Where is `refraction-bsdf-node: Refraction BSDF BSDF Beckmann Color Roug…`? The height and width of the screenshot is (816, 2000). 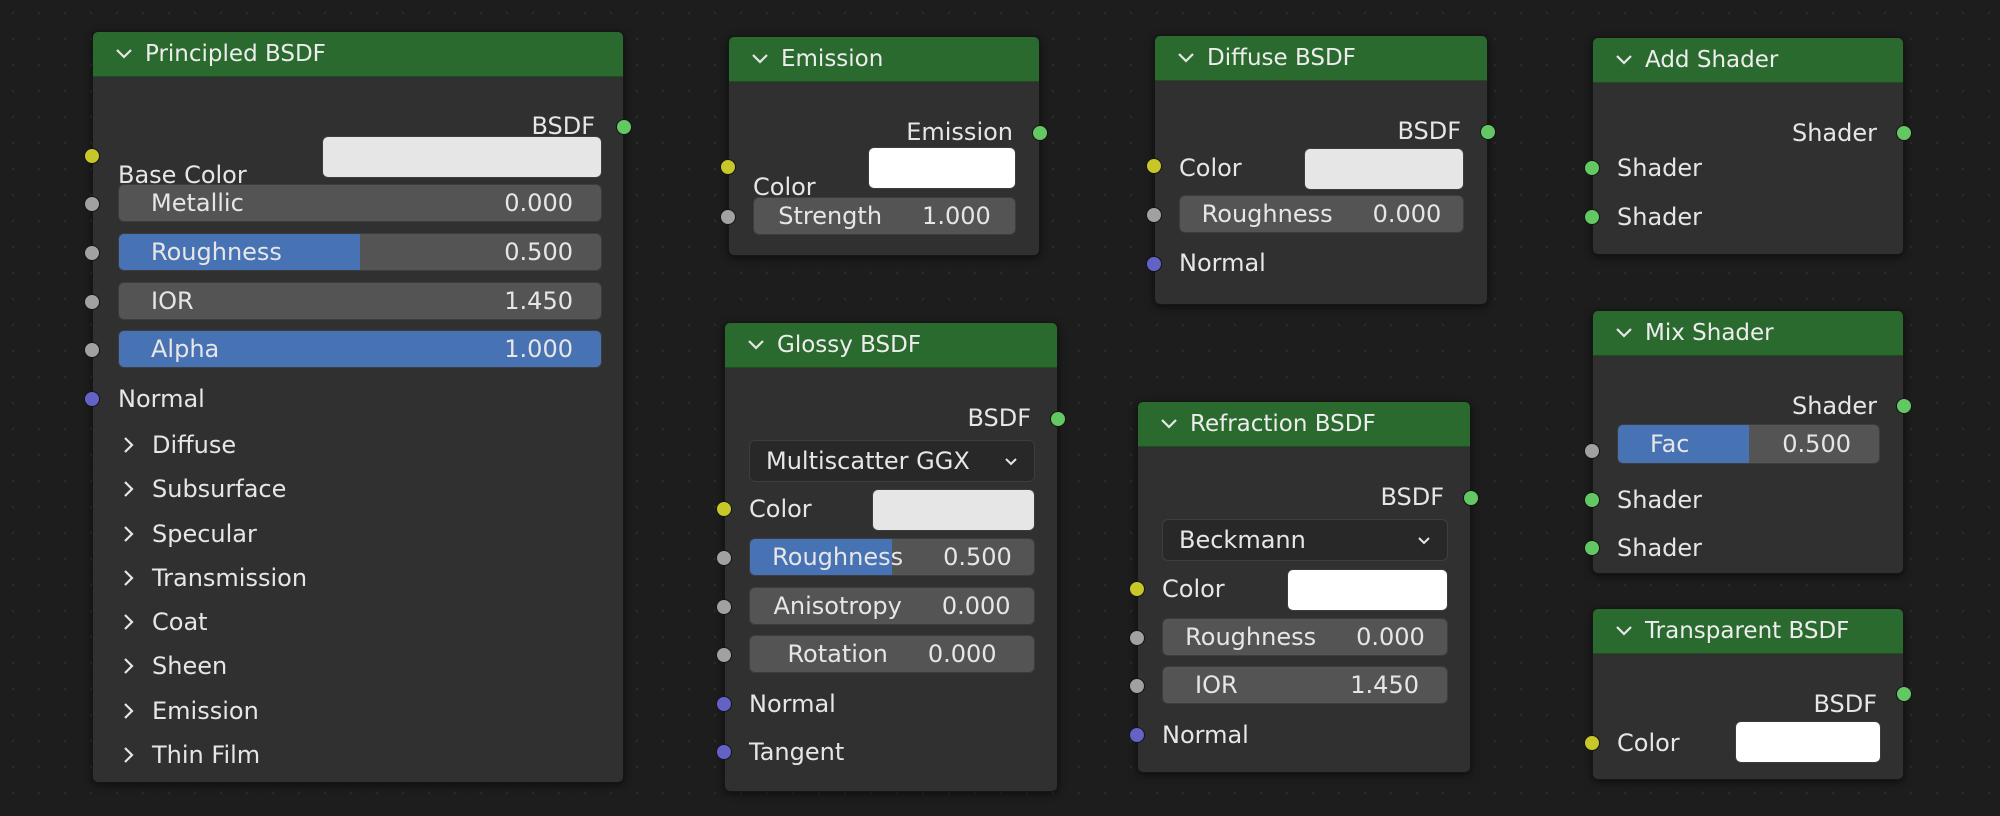
refraction-bsdf-node: Refraction BSDF BSDF Beckmann Color Roug… is located at coordinates (1304, 587).